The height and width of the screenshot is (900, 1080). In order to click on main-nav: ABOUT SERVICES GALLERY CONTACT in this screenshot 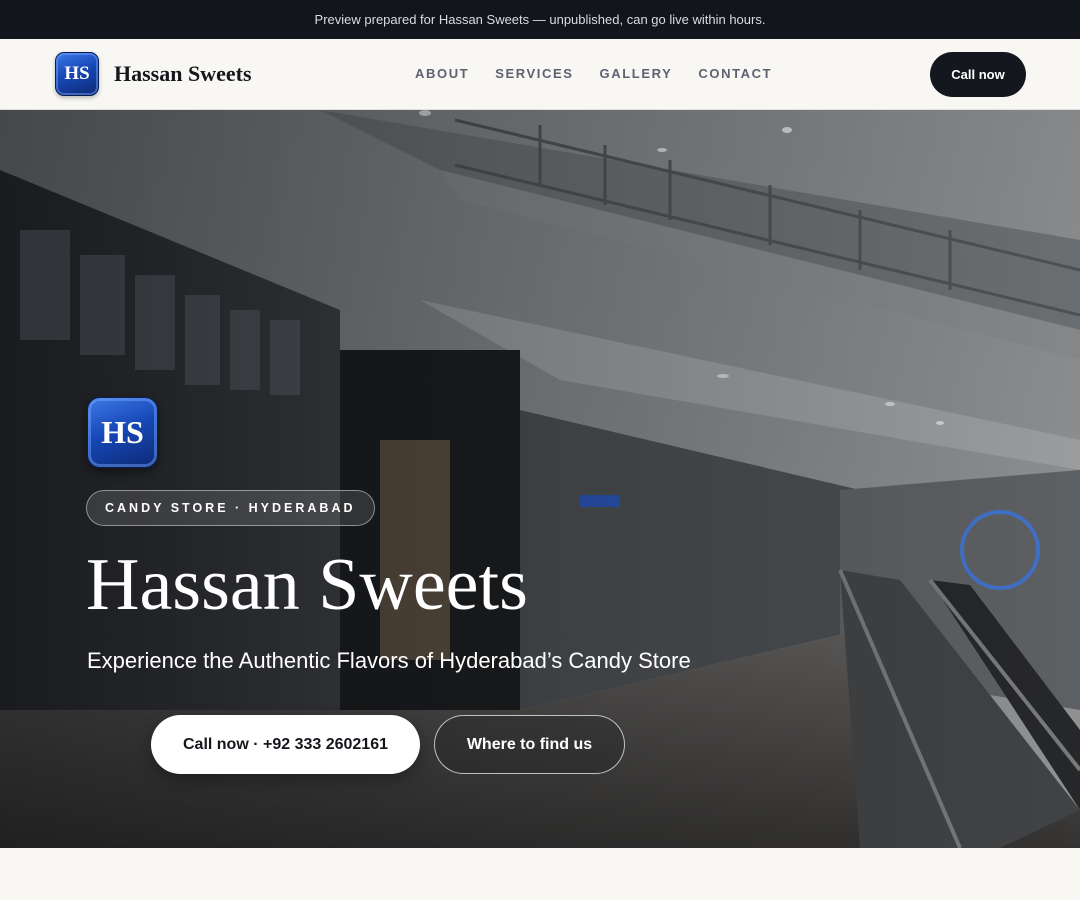, I will do `click(606, 73)`.